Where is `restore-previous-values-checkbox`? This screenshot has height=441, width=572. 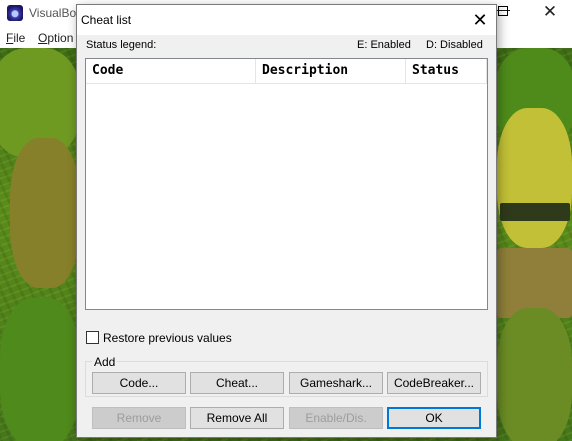 restore-previous-values-checkbox is located at coordinates (92, 337).